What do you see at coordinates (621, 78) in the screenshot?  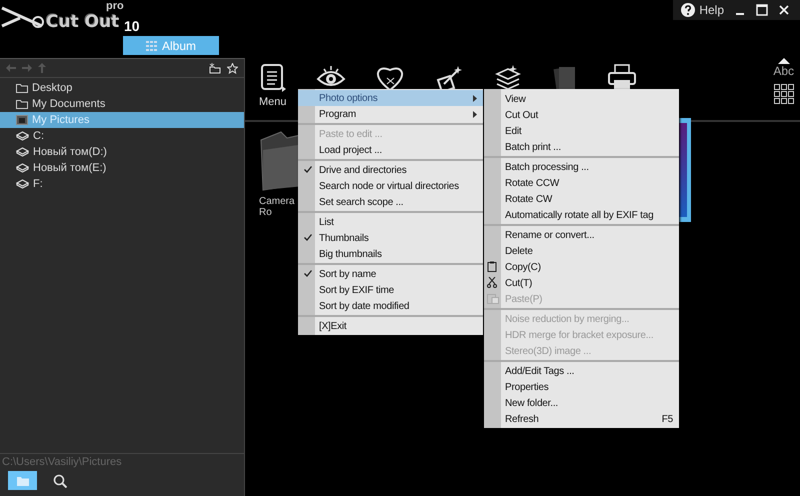 I see `printer-tool` at bounding box center [621, 78].